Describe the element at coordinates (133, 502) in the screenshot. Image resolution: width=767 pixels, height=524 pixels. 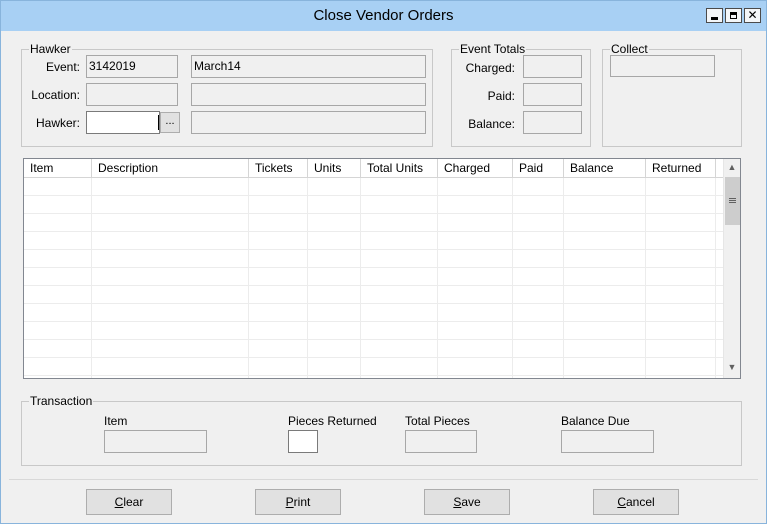
I see `clear-label-rest: lear` at that location.